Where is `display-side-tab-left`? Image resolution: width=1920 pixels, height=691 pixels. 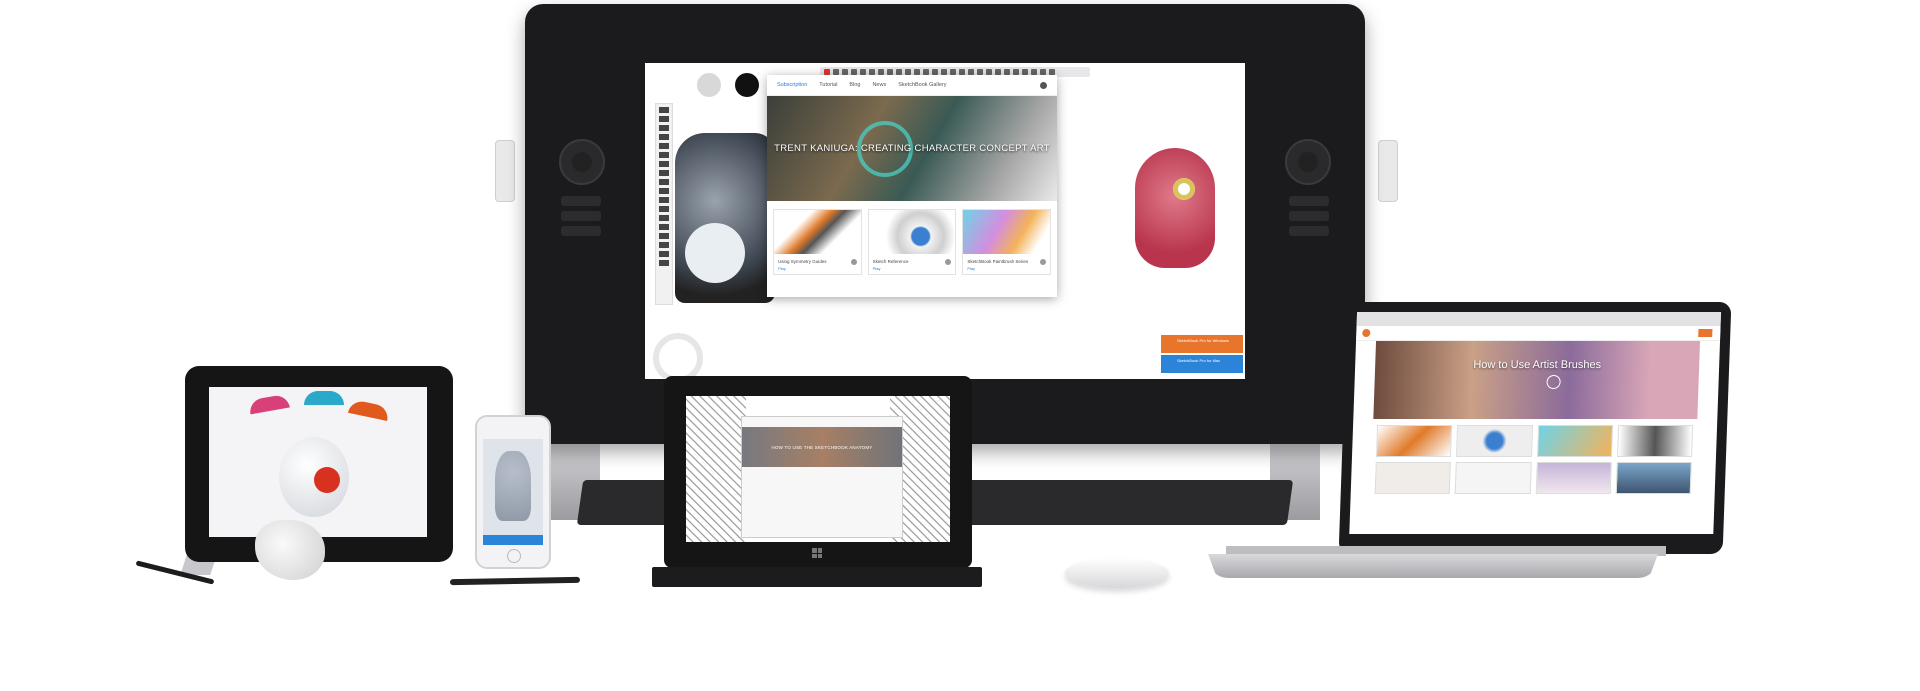 display-side-tab-left is located at coordinates (505, 171).